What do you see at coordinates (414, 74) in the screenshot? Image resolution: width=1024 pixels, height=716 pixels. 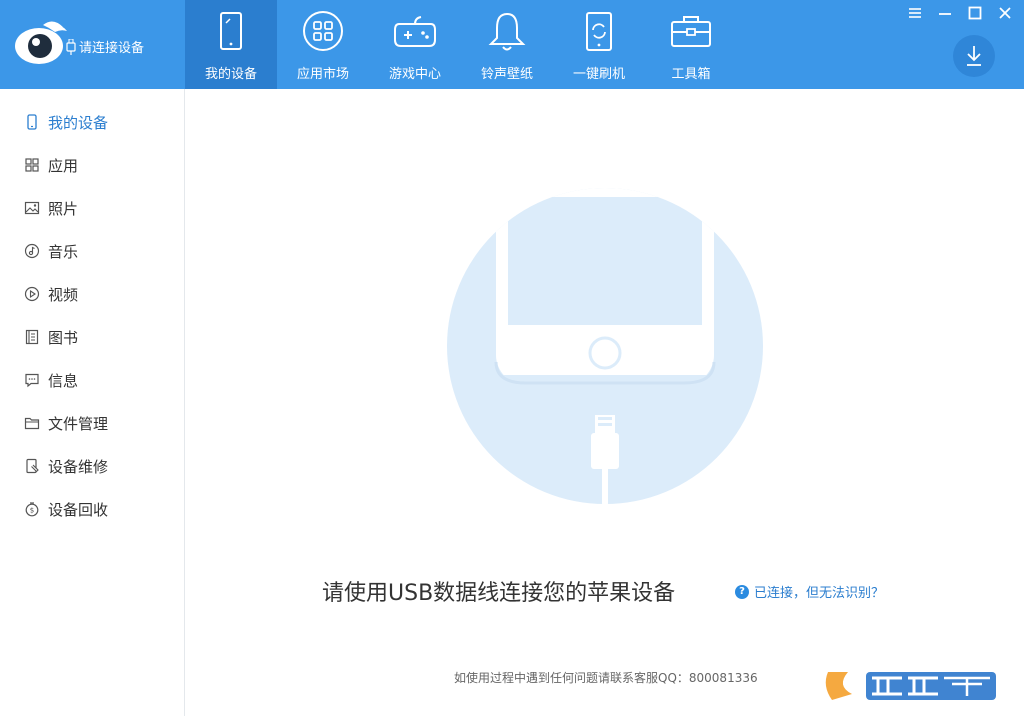 I see `nav-label: 游戏中心` at bounding box center [414, 74].